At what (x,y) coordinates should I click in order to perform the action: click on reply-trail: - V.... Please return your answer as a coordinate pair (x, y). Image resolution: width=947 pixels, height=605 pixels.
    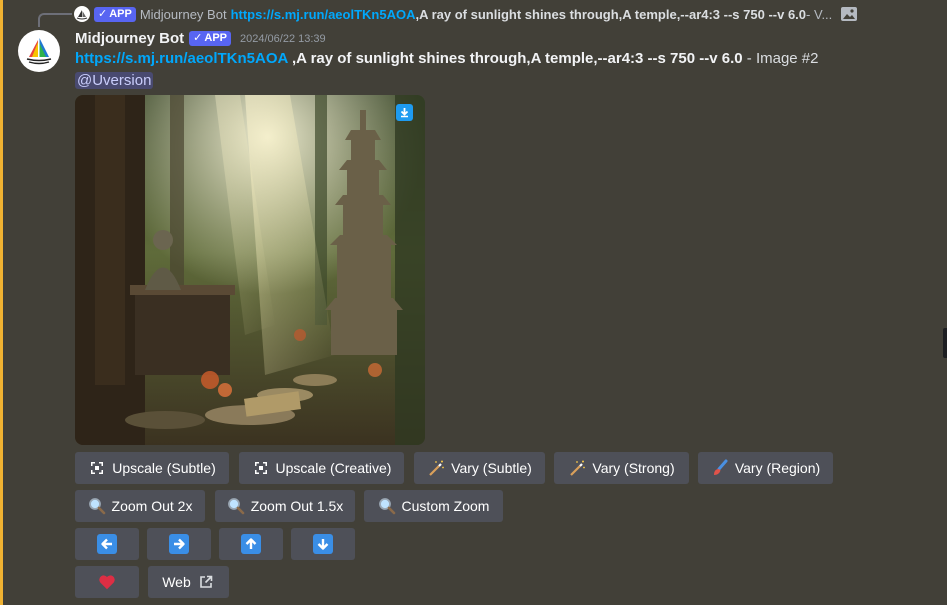
    Looking at the image, I should click on (819, 14).